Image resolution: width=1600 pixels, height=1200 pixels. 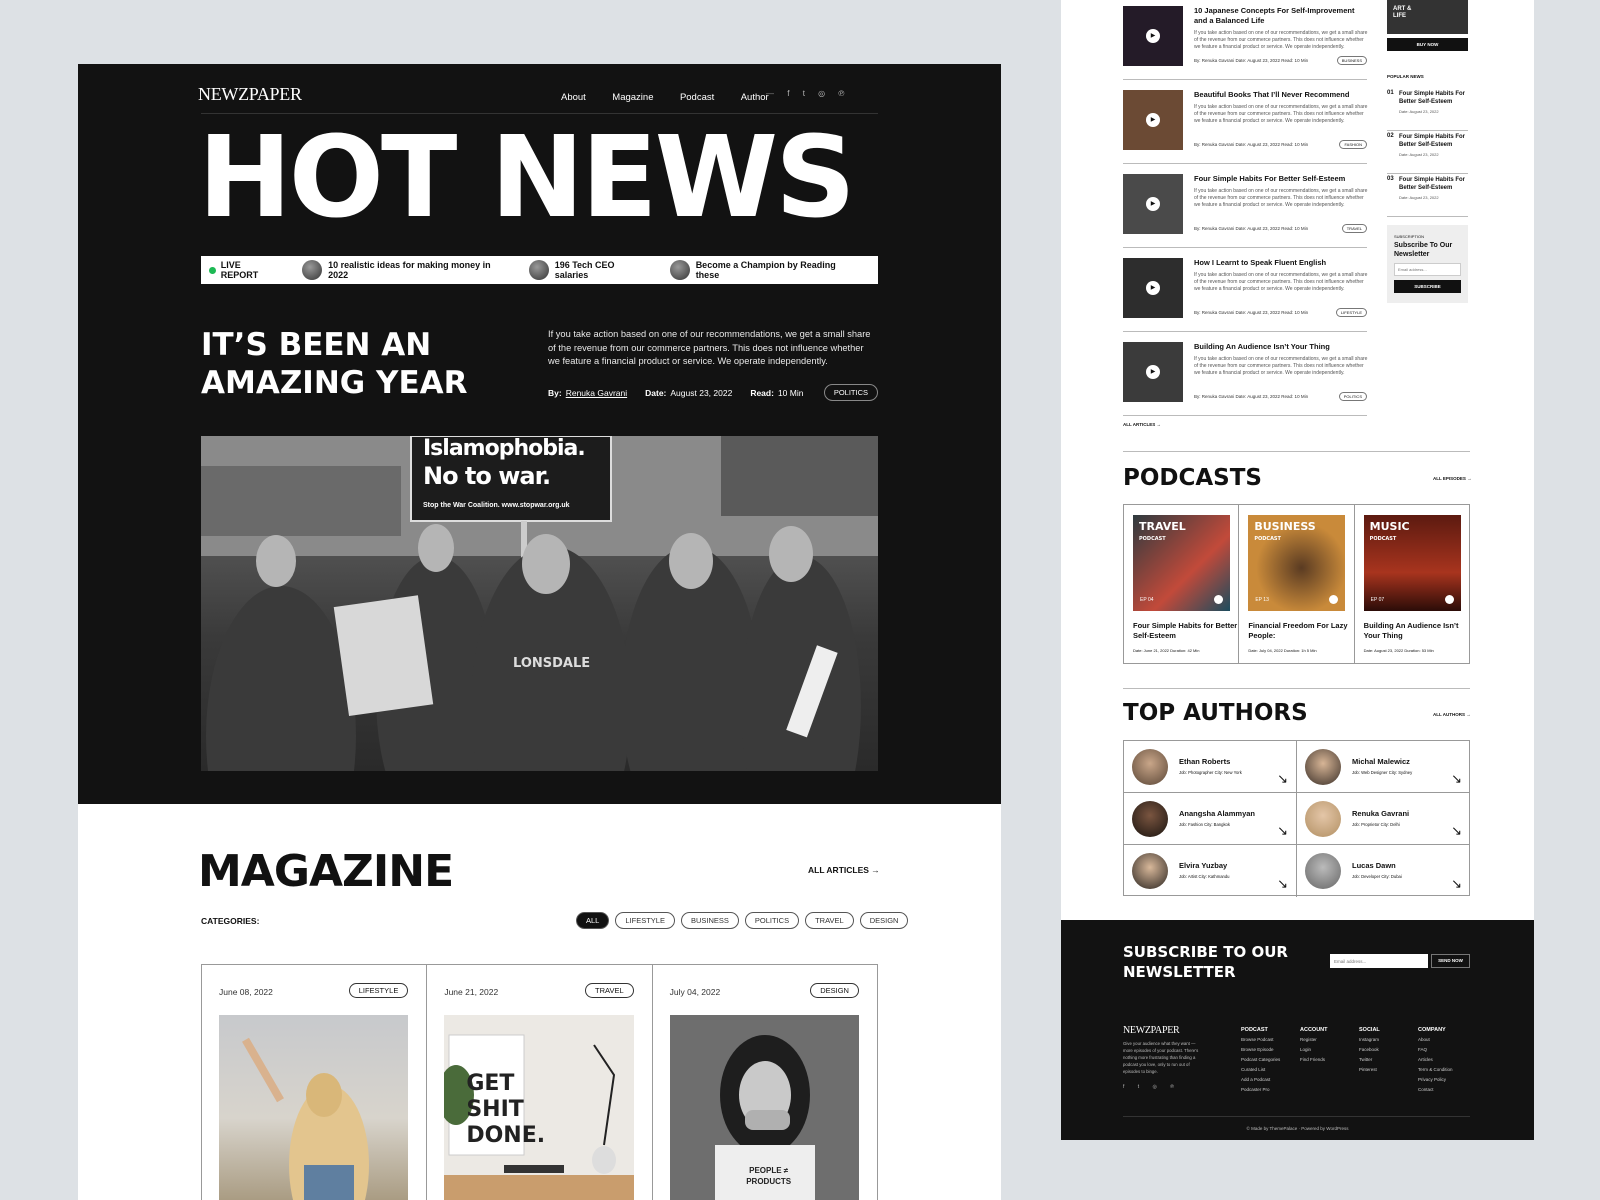 What do you see at coordinates (540, 1082) in the screenshot?
I see `magazine-card: June 21, 2022 TRAVEL GET SHIT DONE.` at bounding box center [540, 1082].